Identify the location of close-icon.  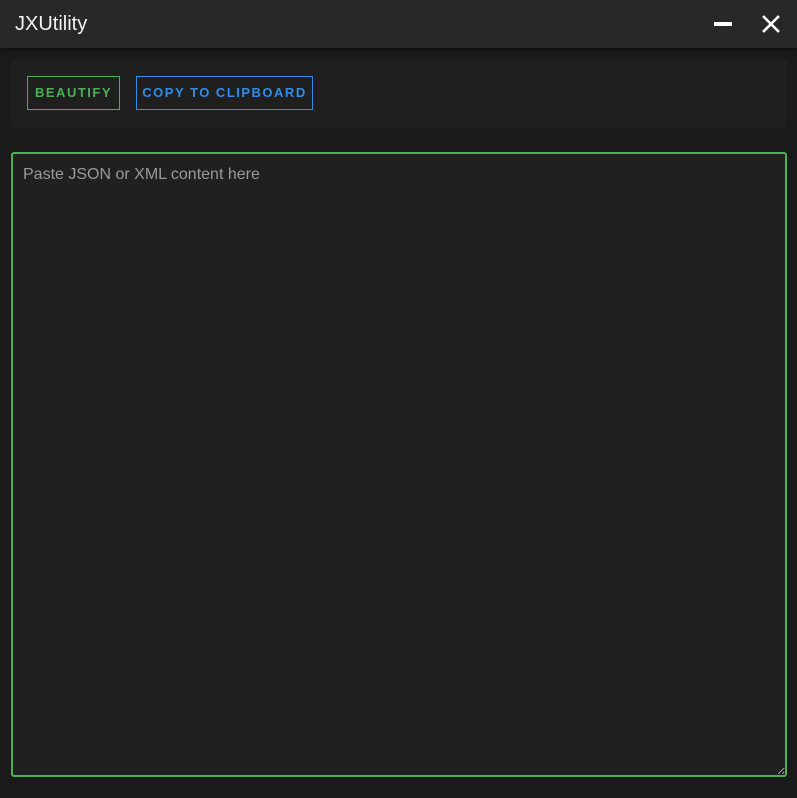
(771, 24).